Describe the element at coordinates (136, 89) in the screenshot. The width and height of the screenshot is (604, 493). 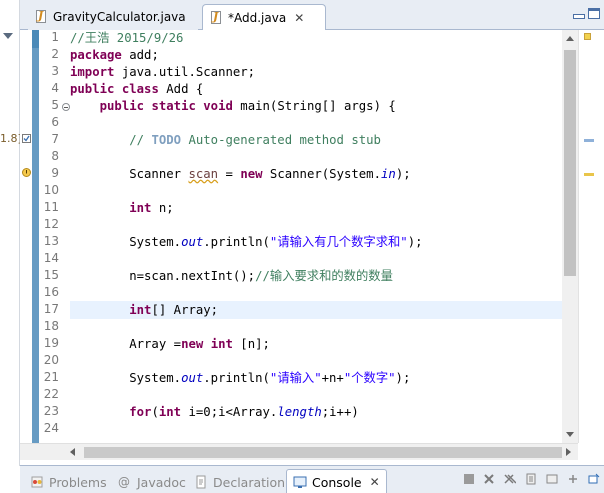
I see `code-line: public class Add {` at that location.